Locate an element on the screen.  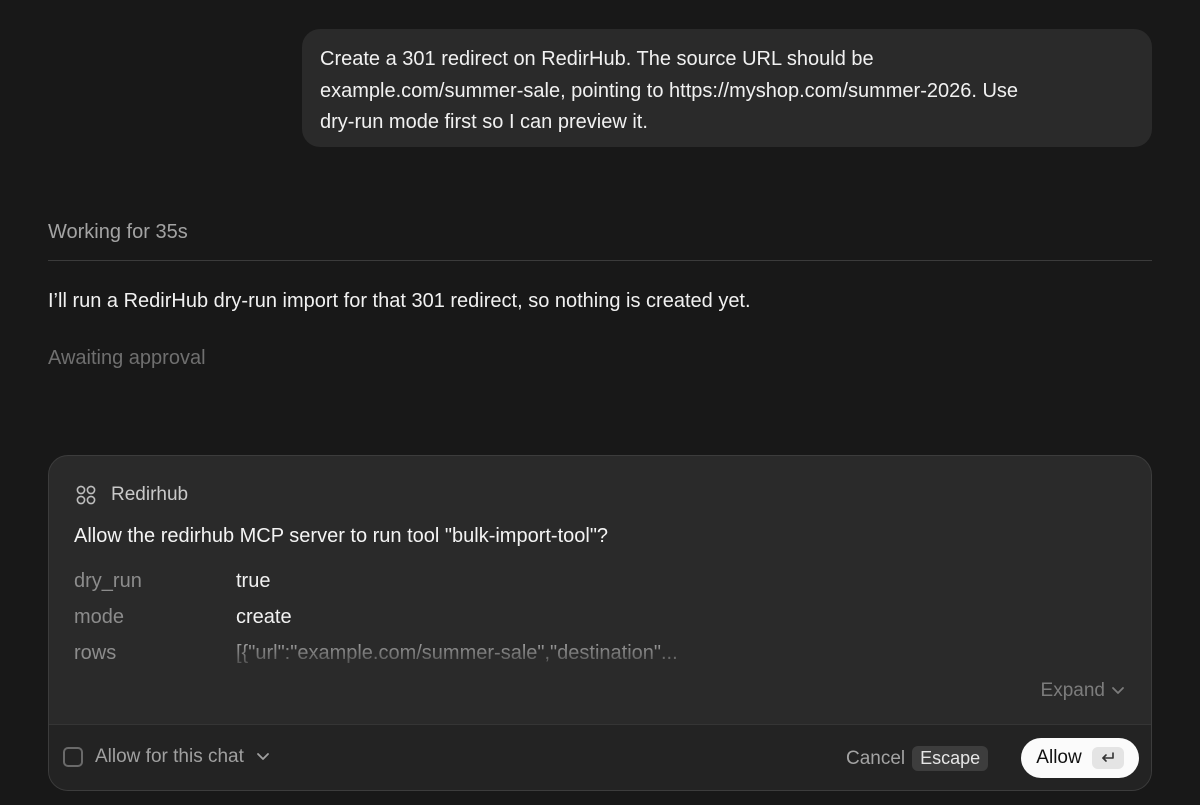
divider is located at coordinates (600, 260).